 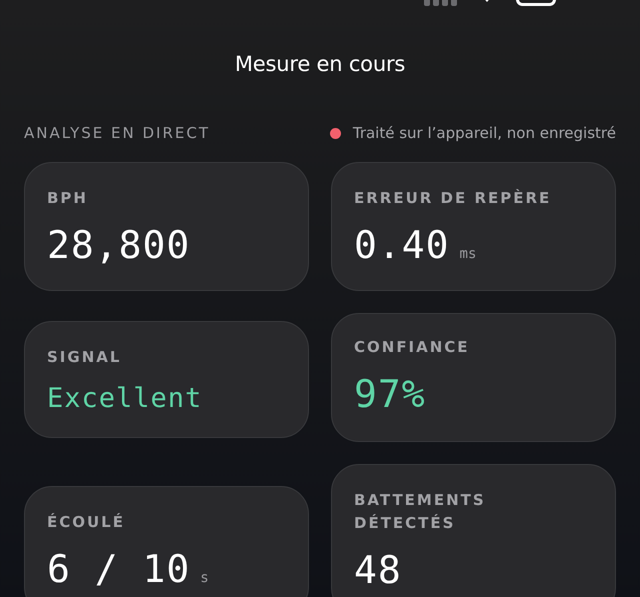 I want to click on metric-label: BPH, so click(x=68, y=198).